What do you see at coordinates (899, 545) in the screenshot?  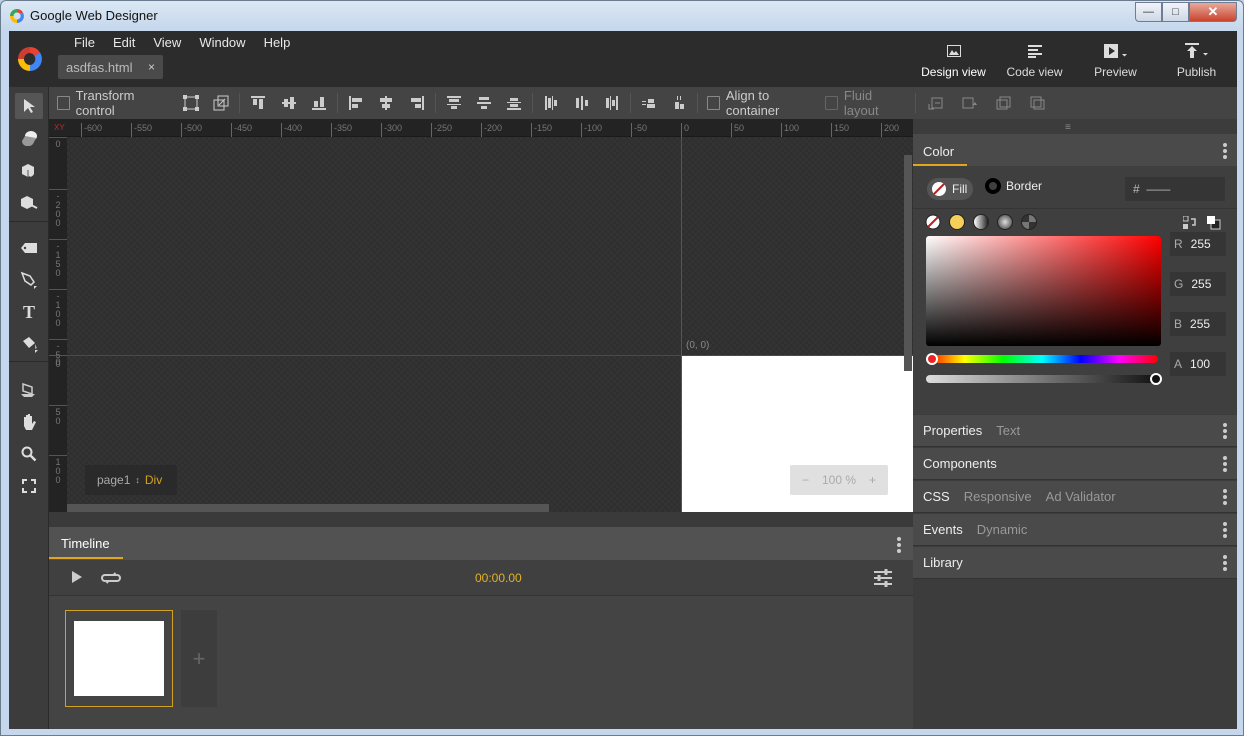 I see `timeline-more-icon` at bounding box center [899, 545].